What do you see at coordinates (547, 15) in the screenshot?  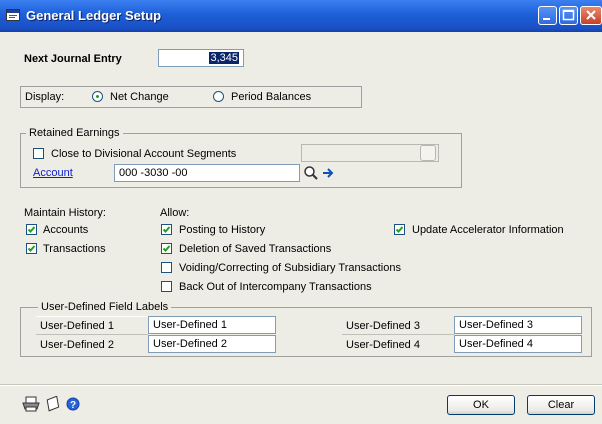 I see `minimize-button` at bounding box center [547, 15].